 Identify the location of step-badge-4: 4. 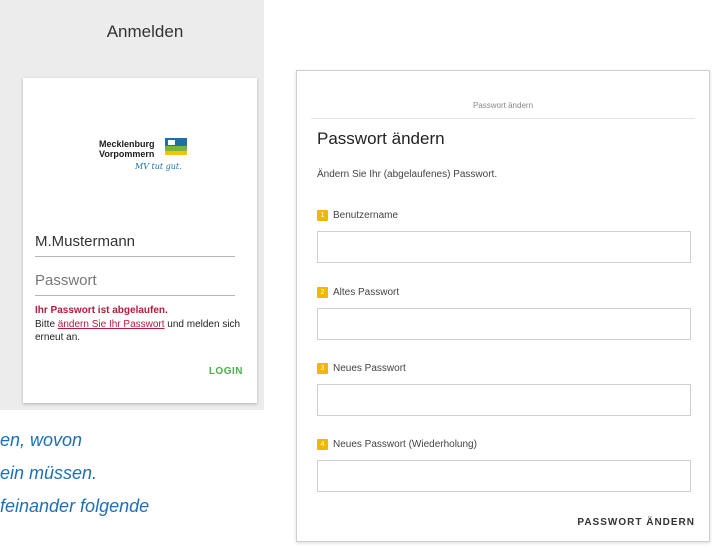
(322, 444).